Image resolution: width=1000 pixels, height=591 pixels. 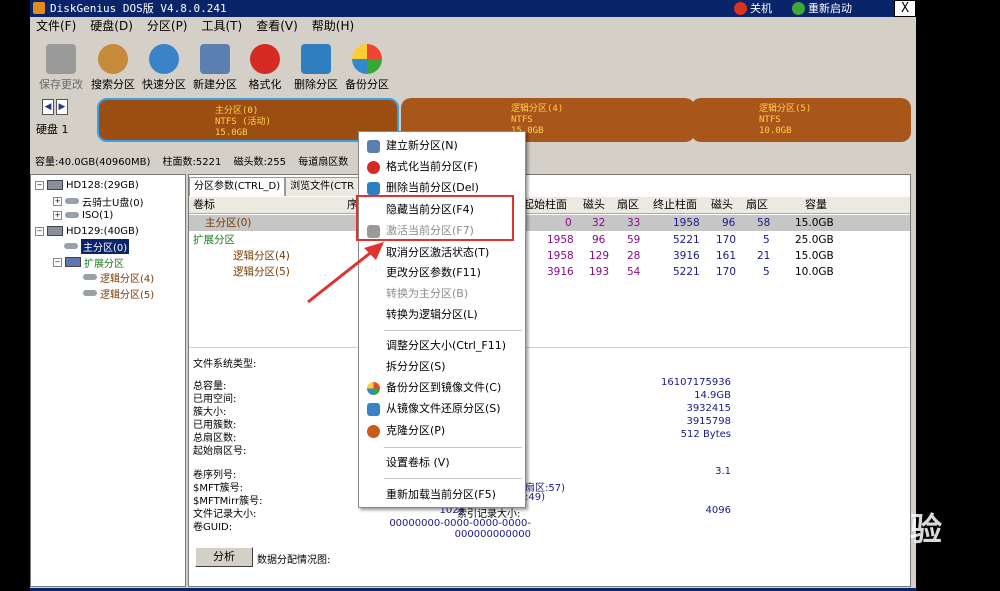 What do you see at coordinates (753, 8) in the screenshot?
I see `shutdown-button: 关机` at bounding box center [753, 8].